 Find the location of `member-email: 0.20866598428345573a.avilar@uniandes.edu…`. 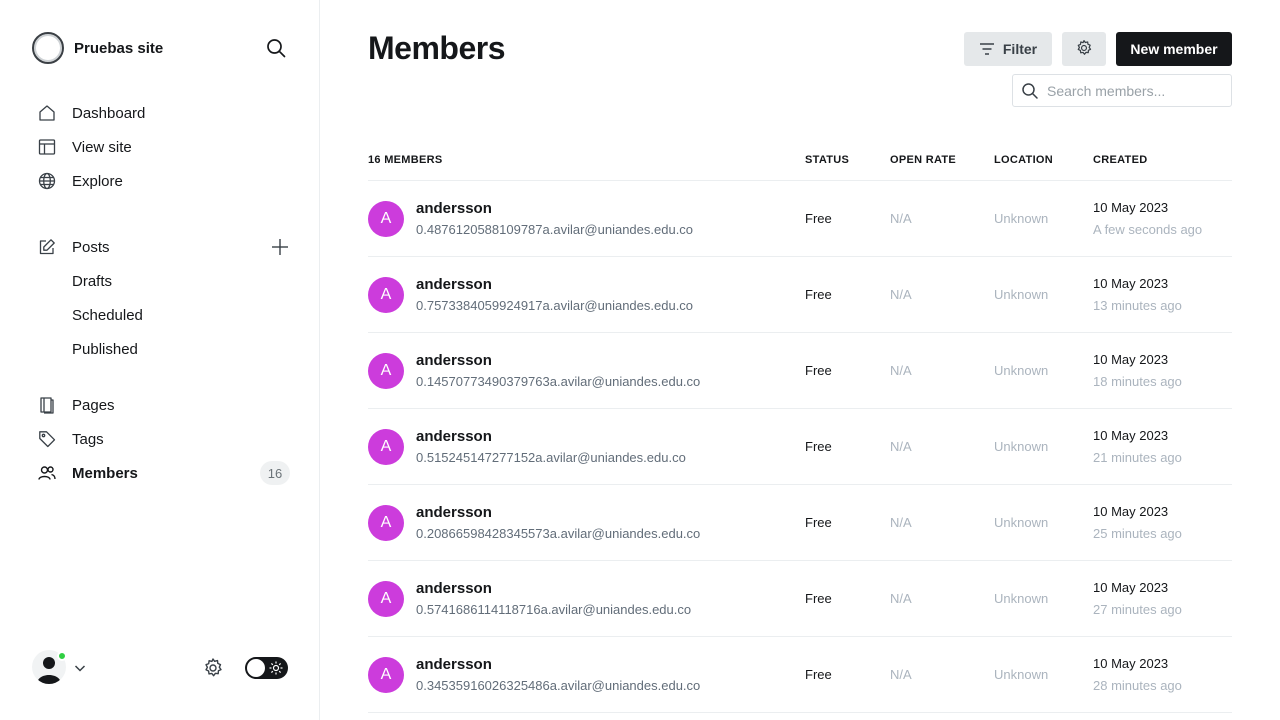

member-email: 0.20866598428345573a.avilar@uniandes.edu… is located at coordinates (558, 533).